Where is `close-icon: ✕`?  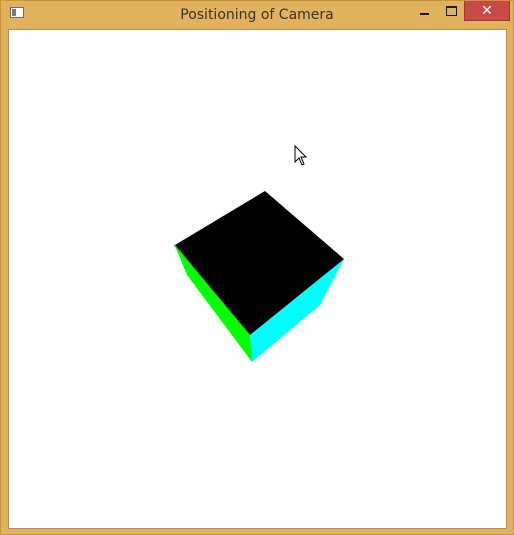
close-icon: ✕ is located at coordinates (487, 10).